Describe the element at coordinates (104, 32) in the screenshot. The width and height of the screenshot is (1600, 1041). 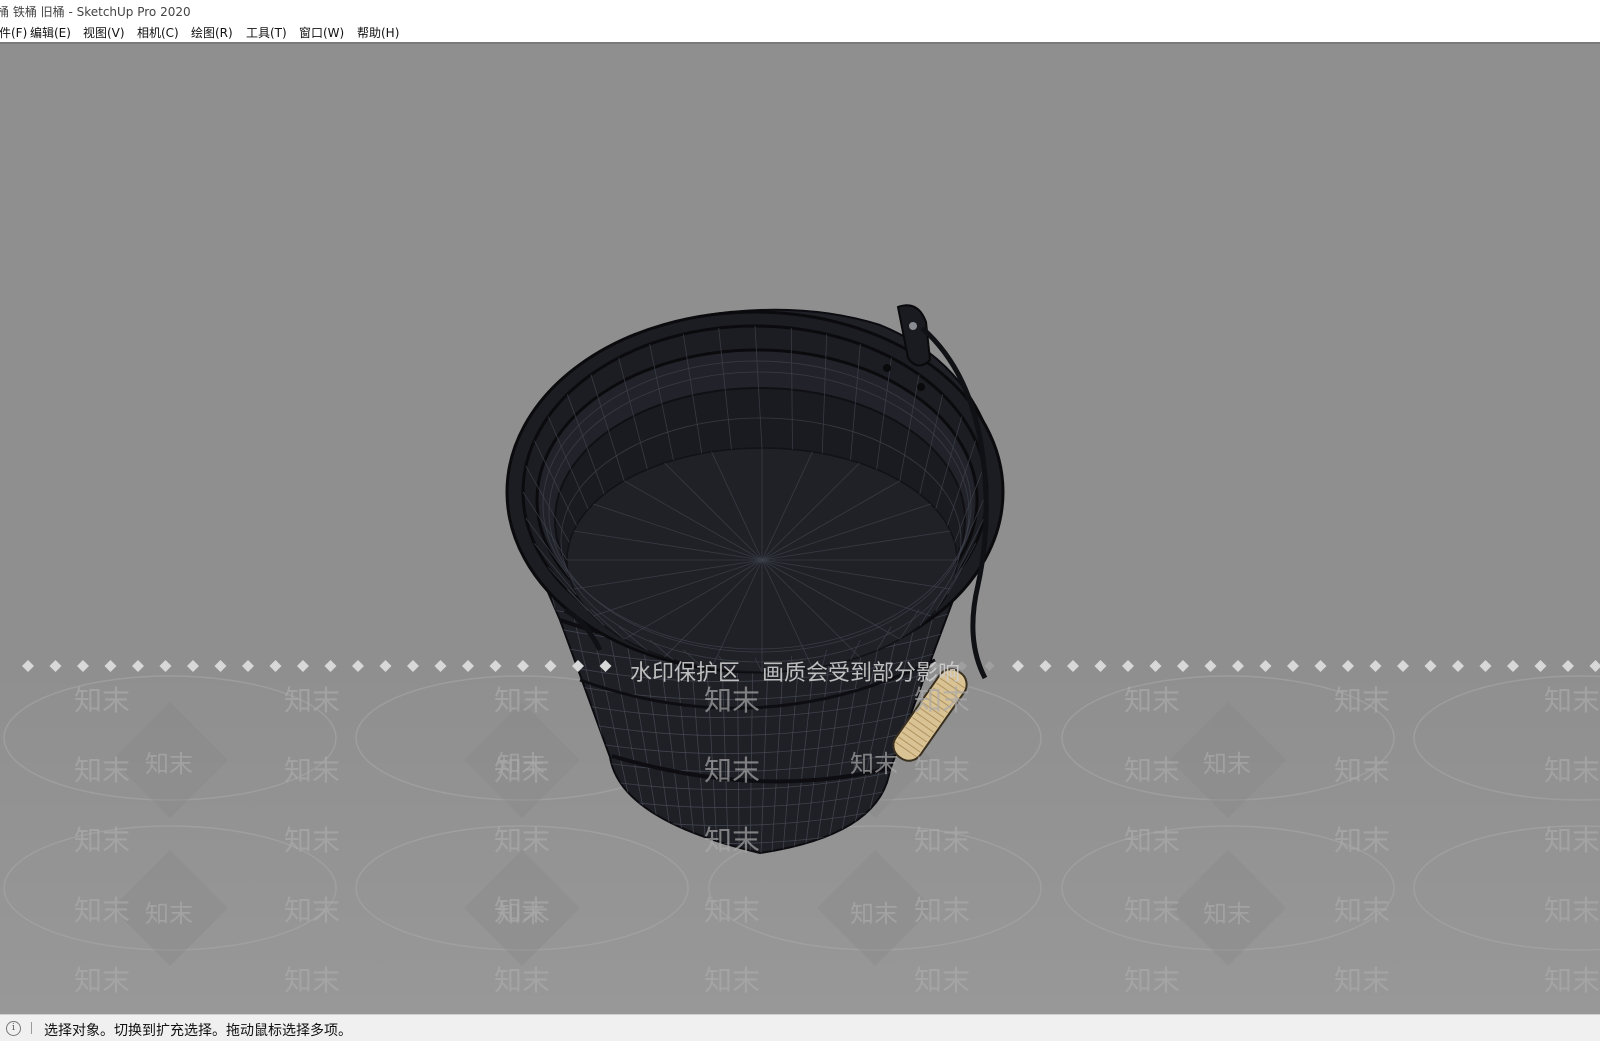
I see `menu-view: 视图(V)` at that location.